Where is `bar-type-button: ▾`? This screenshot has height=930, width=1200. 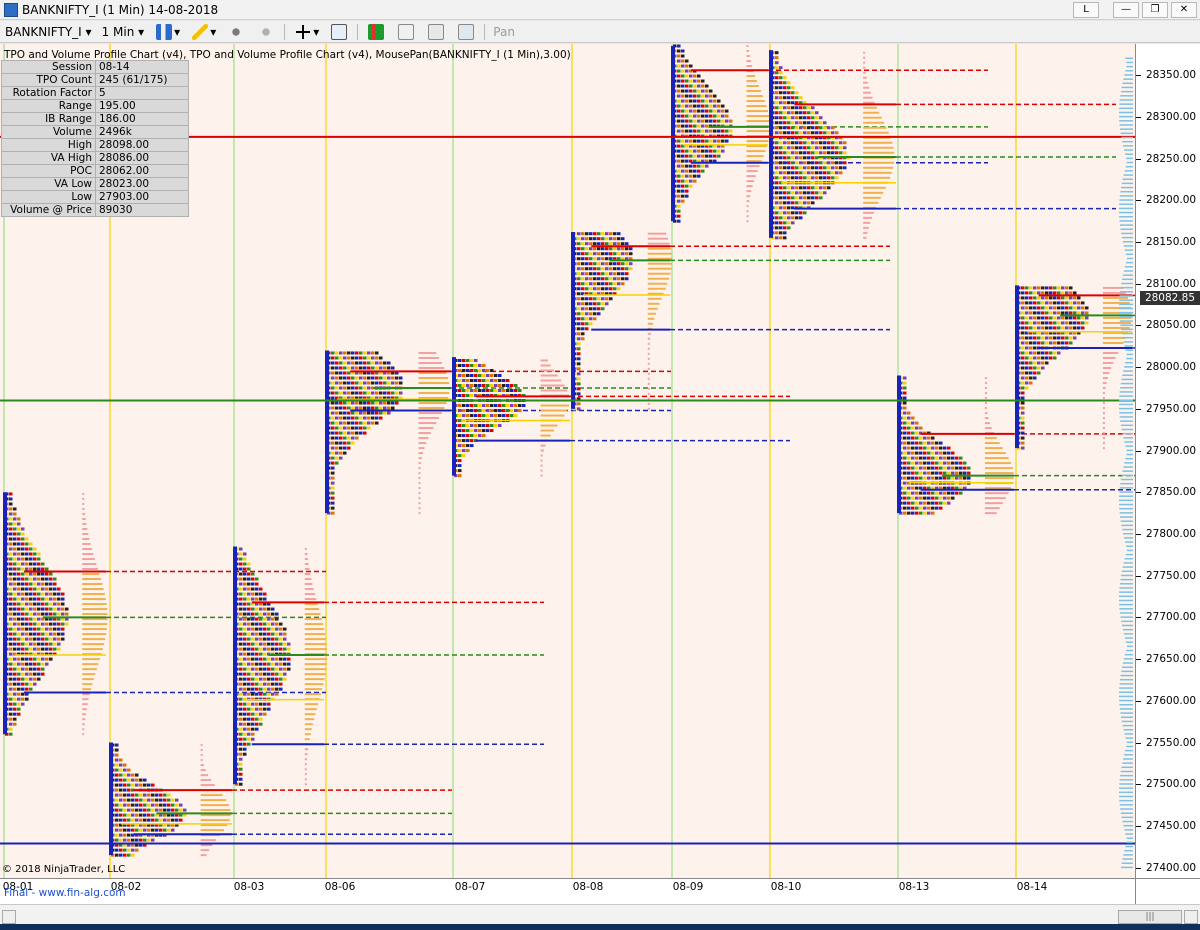 bar-type-button: ▾ is located at coordinates (167, 32).